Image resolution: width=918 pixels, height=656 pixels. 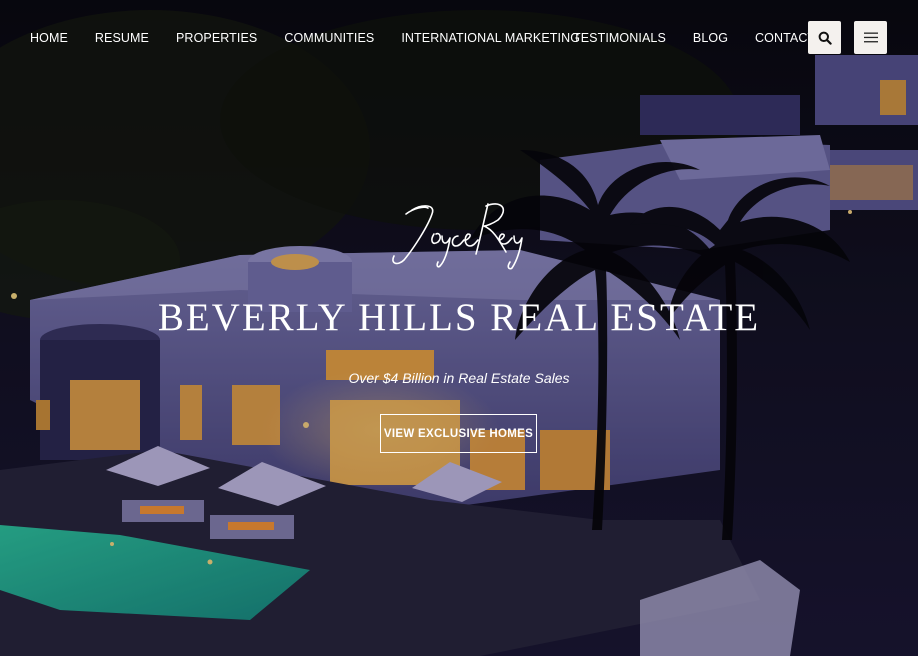 What do you see at coordinates (458, 433) in the screenshot?
I see `view-exclusive-homes-button: VIEW EXCLUSIVE HOMES` at bounding box center [458, 433].